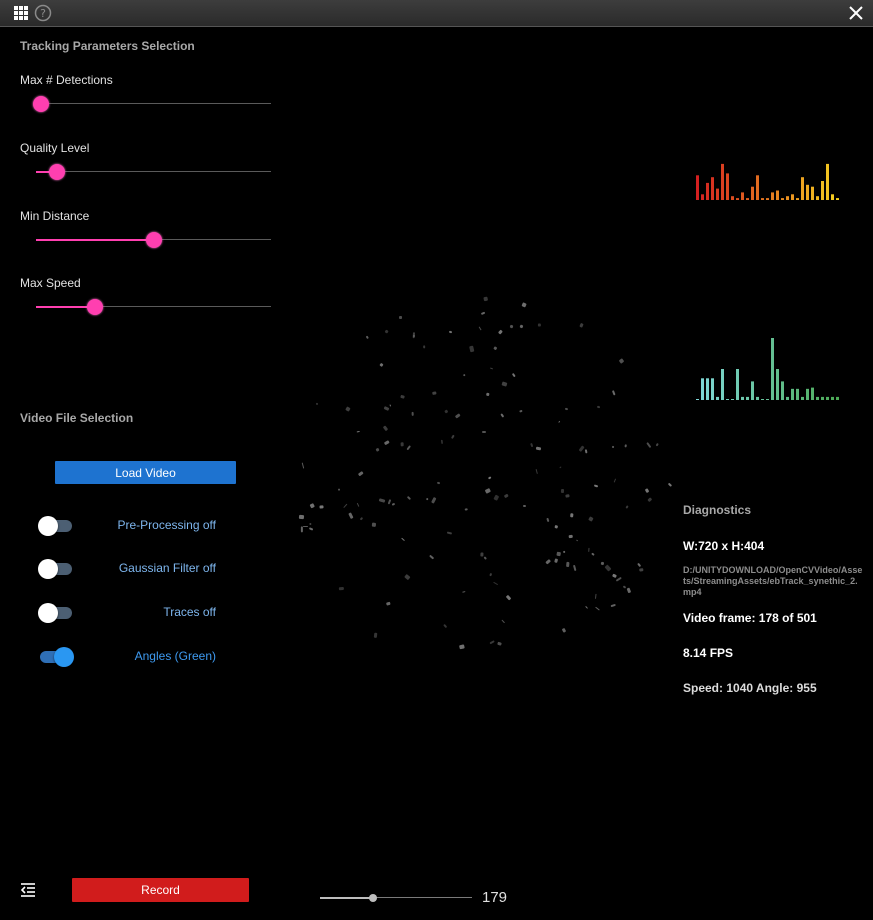 This screenshot has width=873, height=920. I want to click on frame-slider-thumb, so click(373, 898).